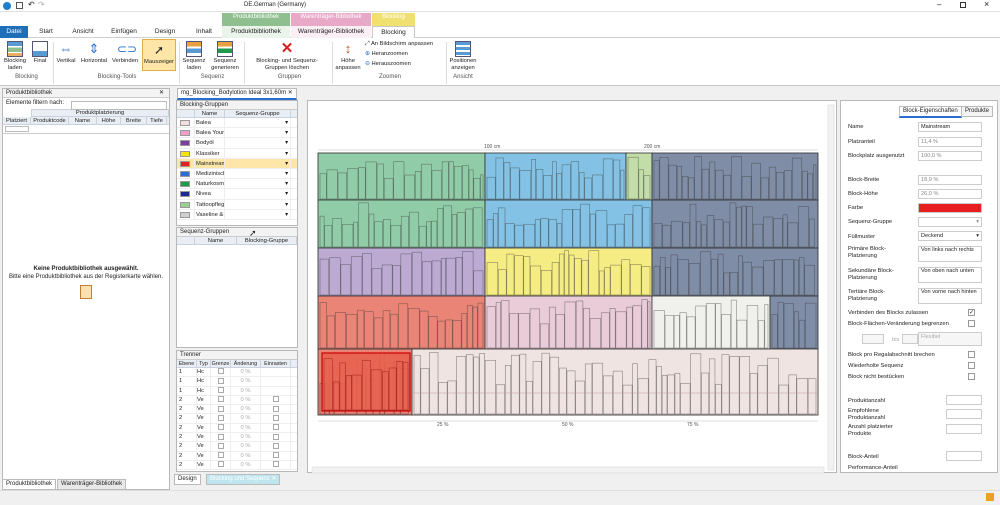 The width and height of the screenshot is (1000, 505). Describe the element at coordinates (393, 32) in the screenshot. I see `tab-blocking: Blocking` at that location.